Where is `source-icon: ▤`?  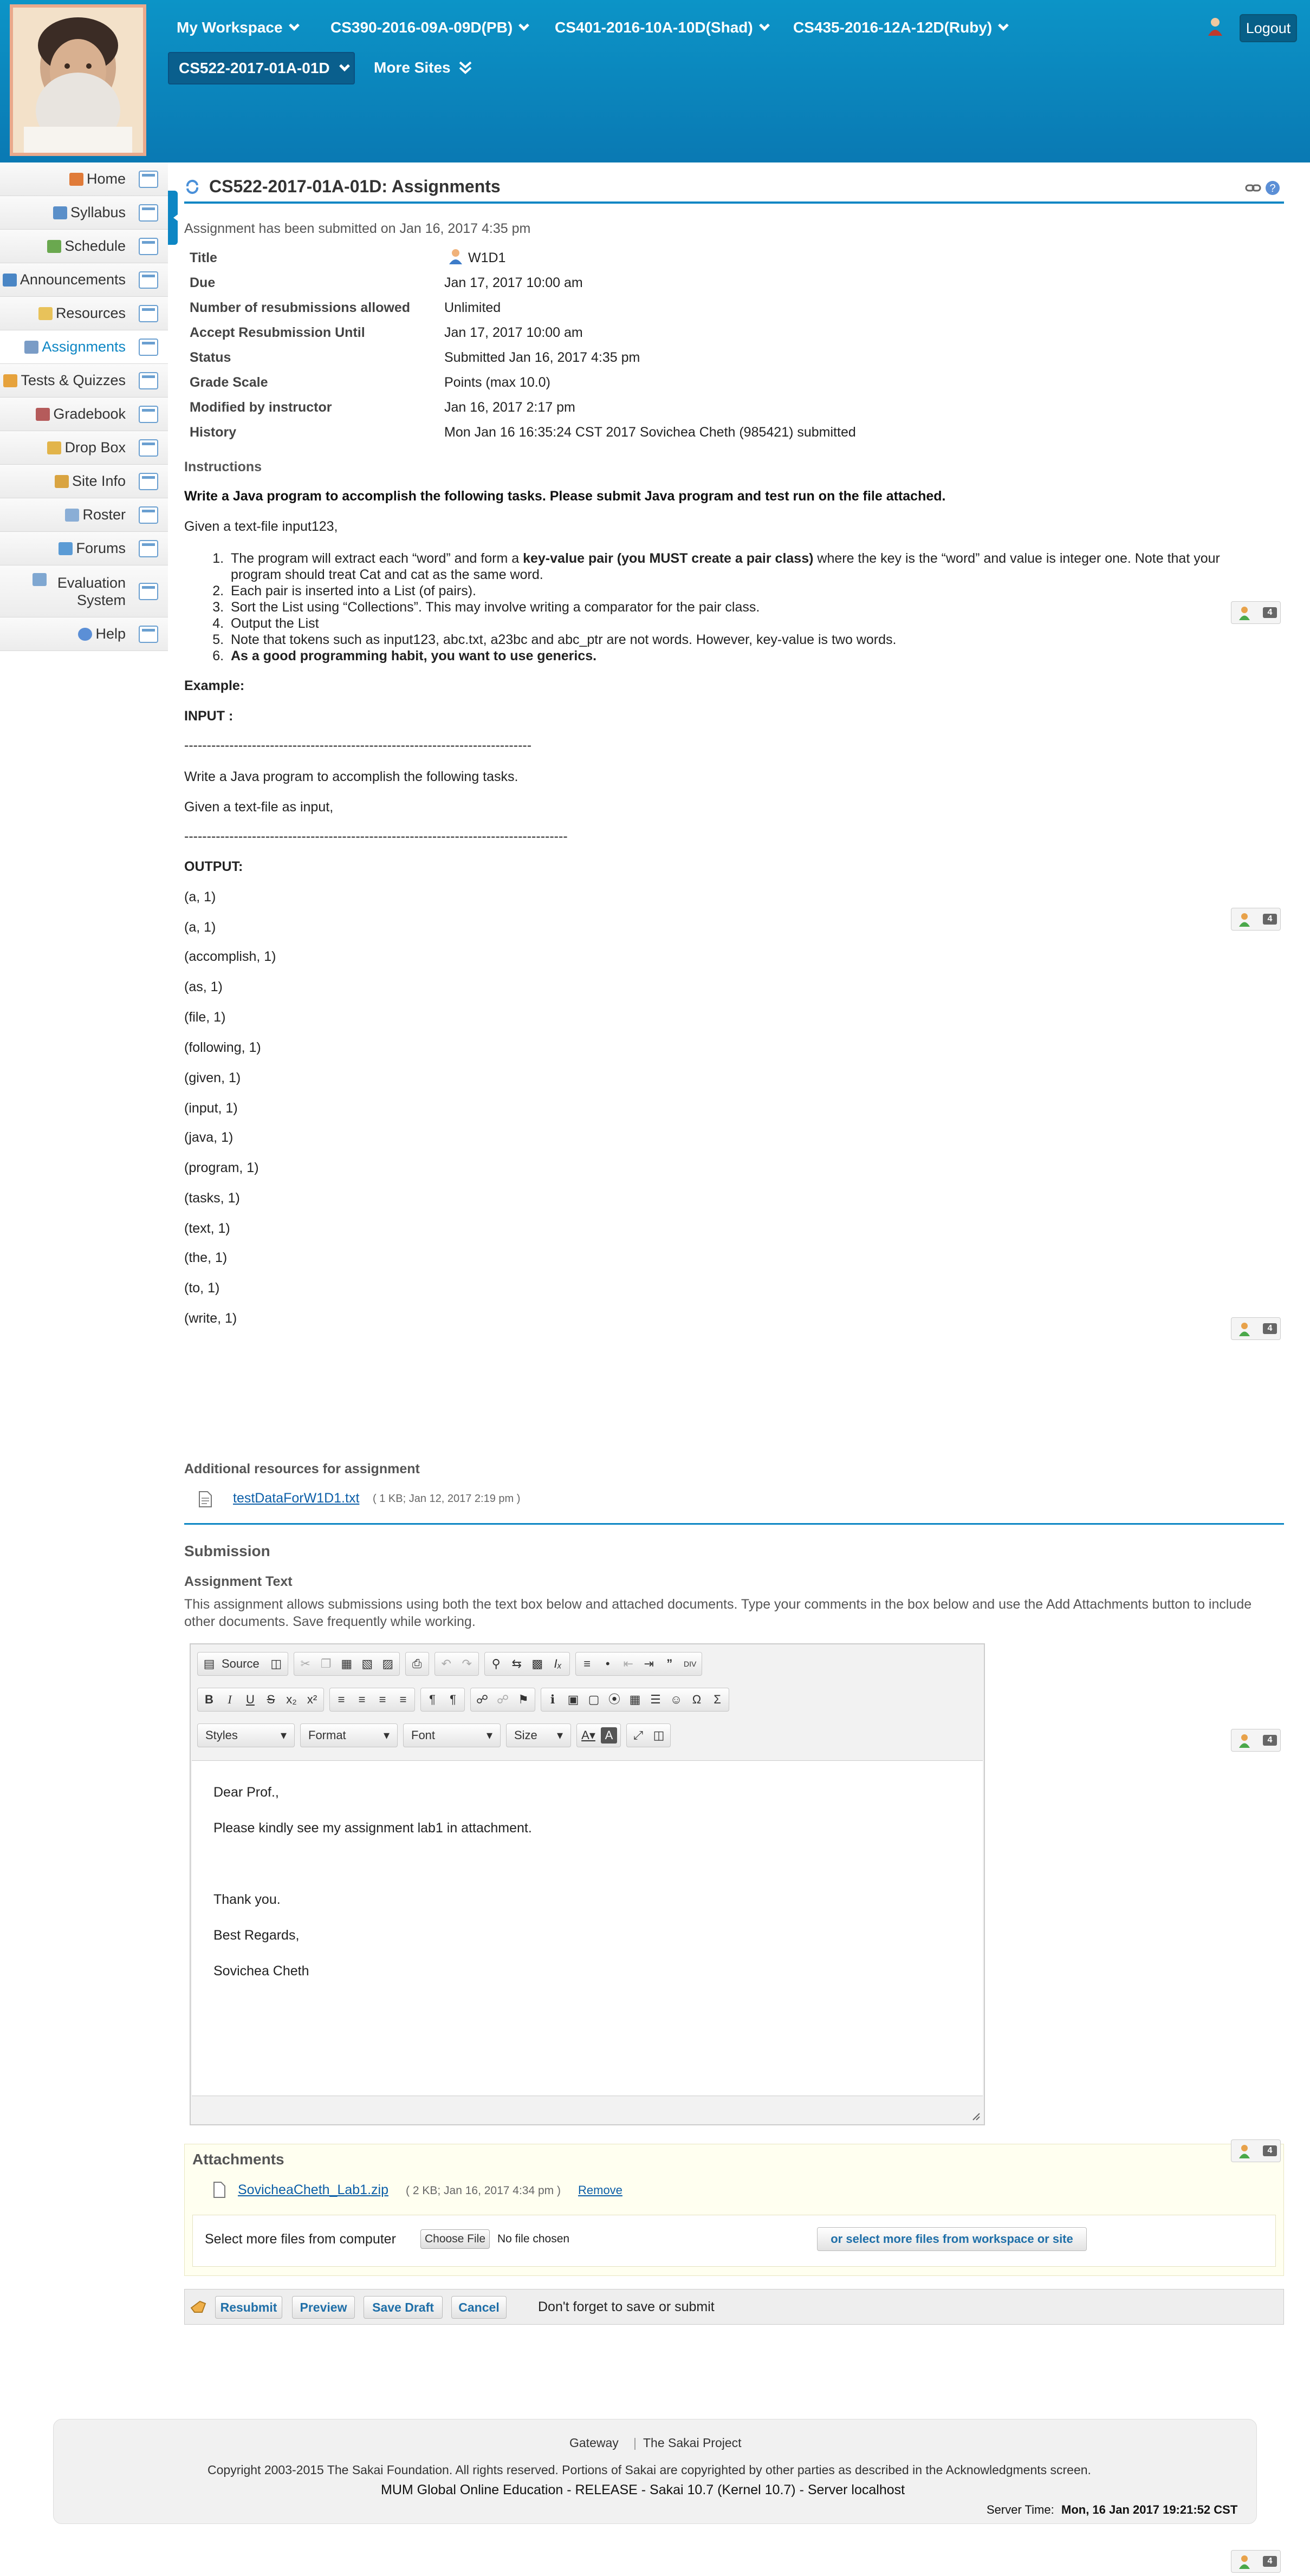 source-icon: ▤ is located at coordinates (209, 1664).